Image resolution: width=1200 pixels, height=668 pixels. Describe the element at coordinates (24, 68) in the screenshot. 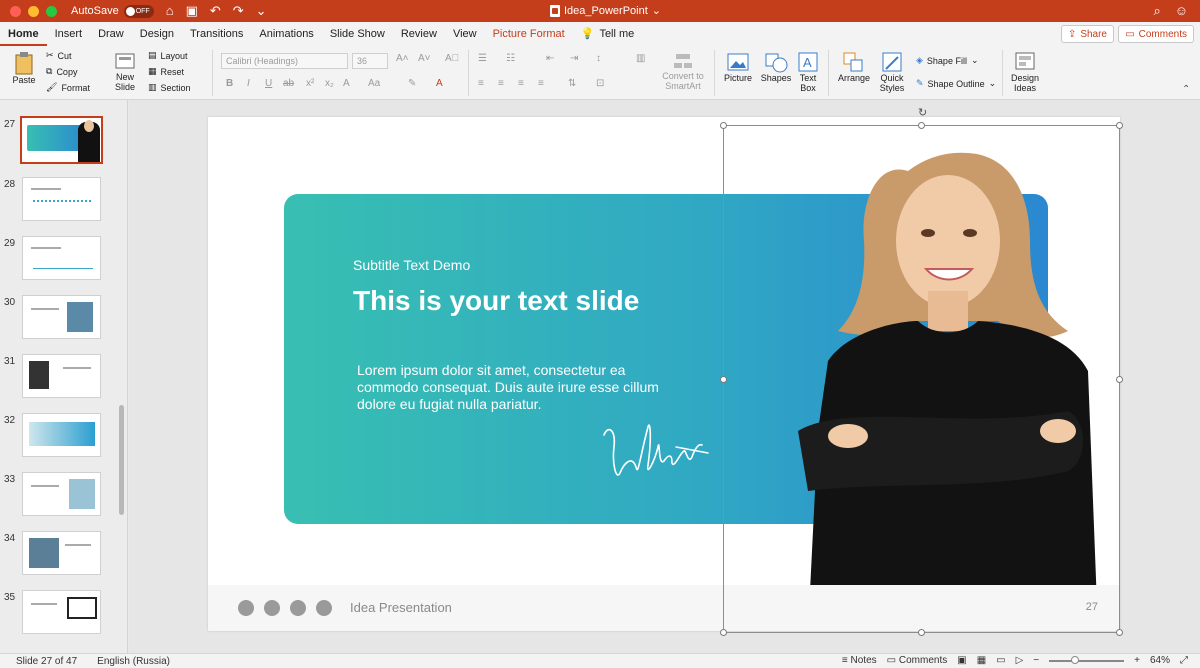

I see `paste-button: Paste` at that location.